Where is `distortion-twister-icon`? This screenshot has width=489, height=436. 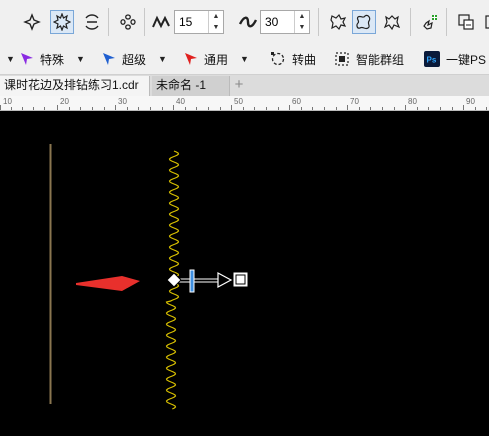
distortion-twister-icon is located at coordinates (92, 22).